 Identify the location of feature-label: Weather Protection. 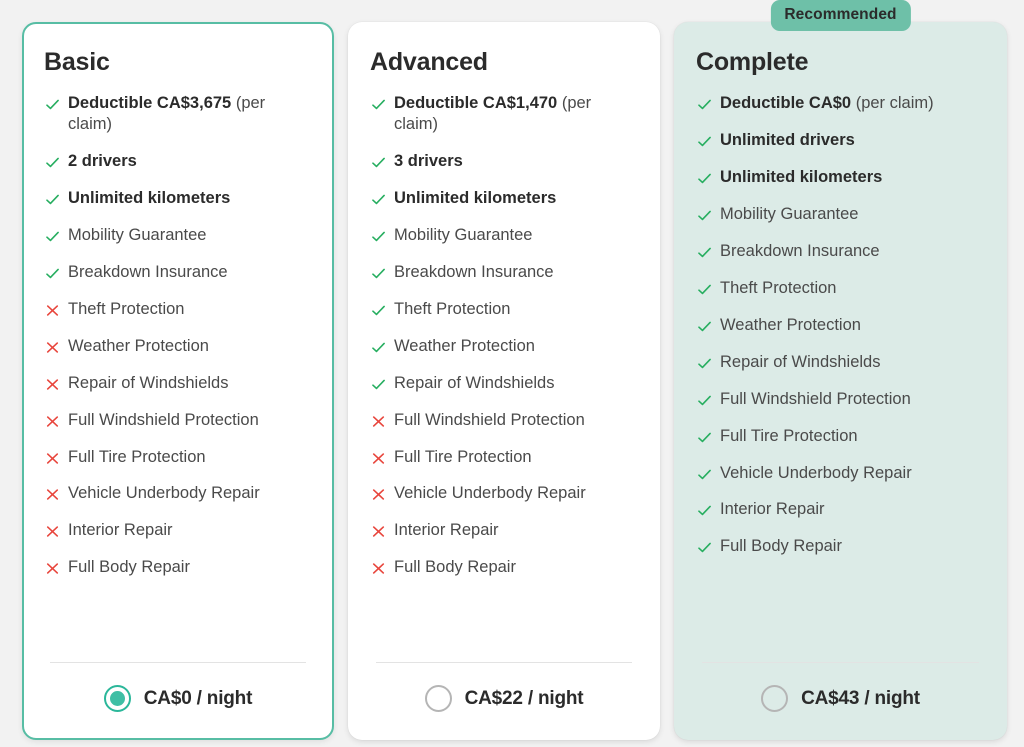
(852, 325).